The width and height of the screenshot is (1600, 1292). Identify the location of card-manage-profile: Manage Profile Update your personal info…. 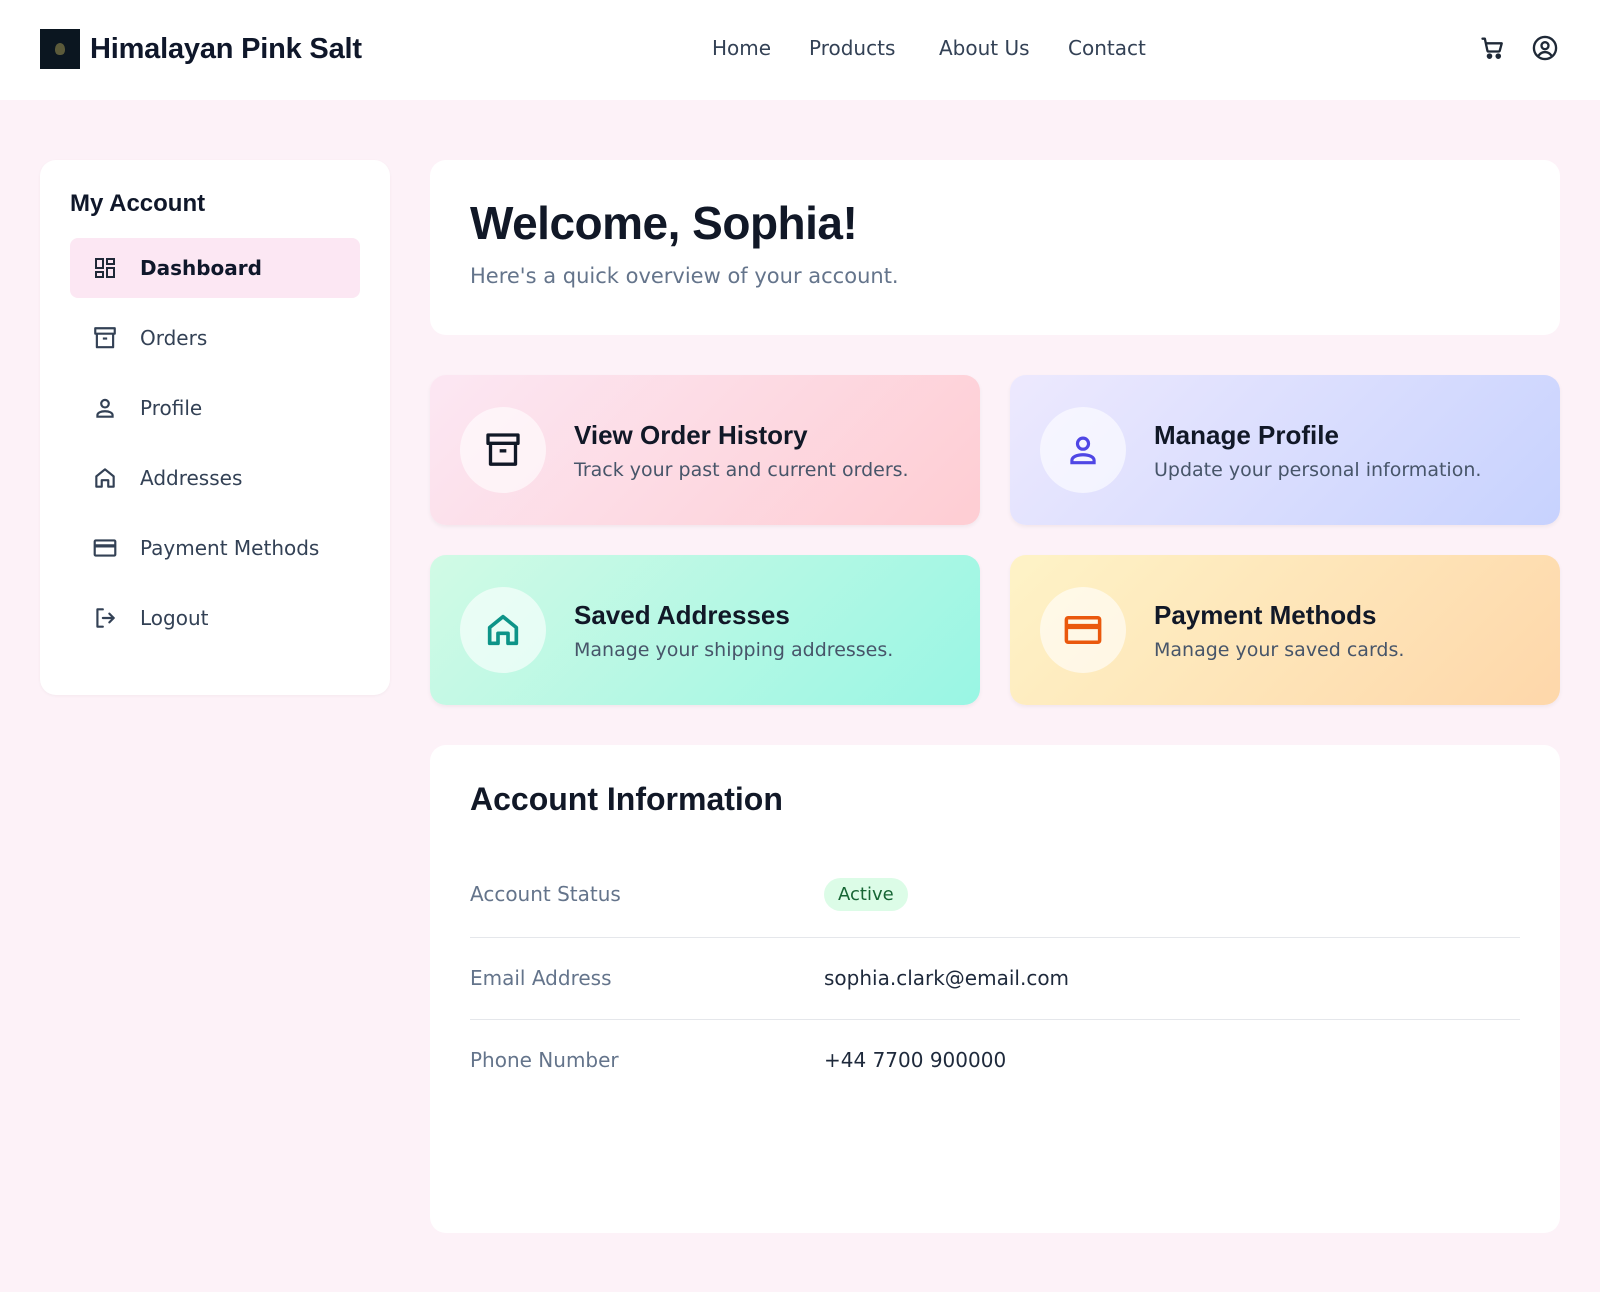
(1285, 450).